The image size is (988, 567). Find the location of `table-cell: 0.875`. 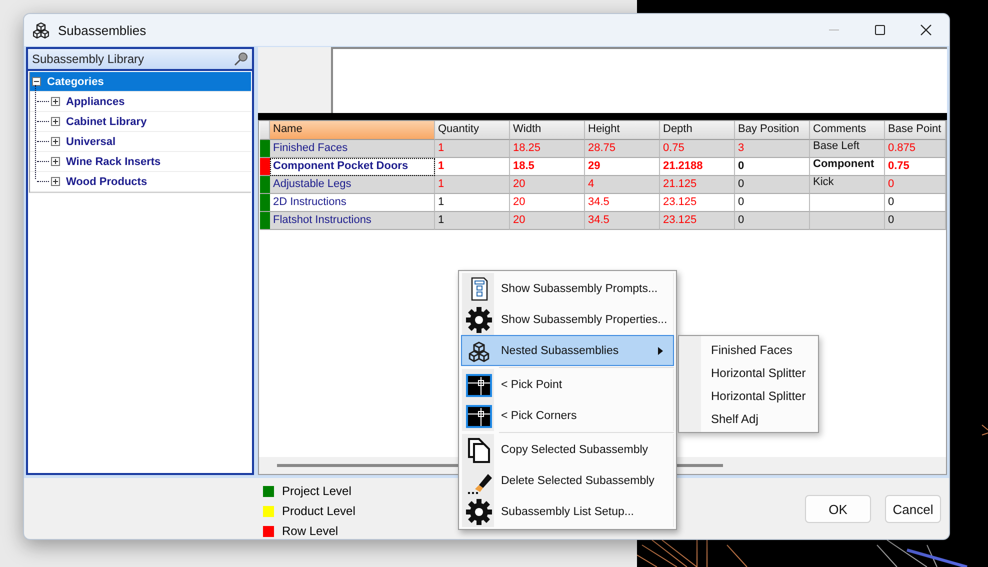

table-cell: 0.875 is located at coordinates (915, 149).